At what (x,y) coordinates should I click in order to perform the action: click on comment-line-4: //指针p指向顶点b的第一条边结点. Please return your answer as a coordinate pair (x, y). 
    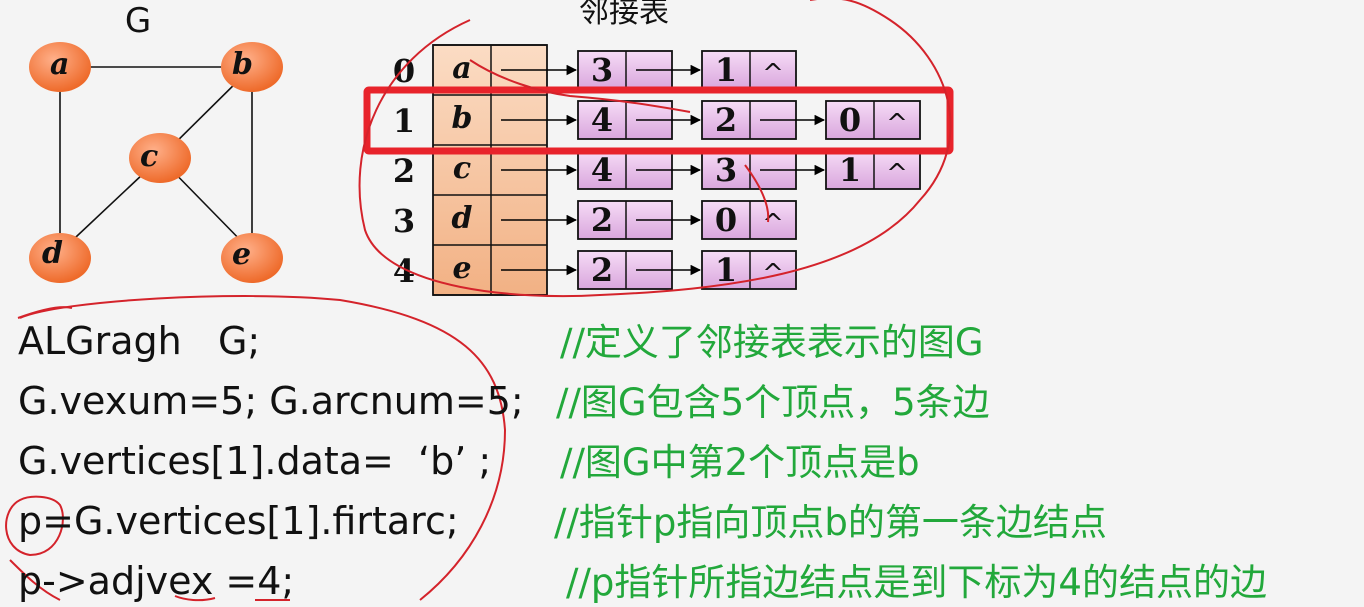
    Looking at the image, I should click on (830, 522).